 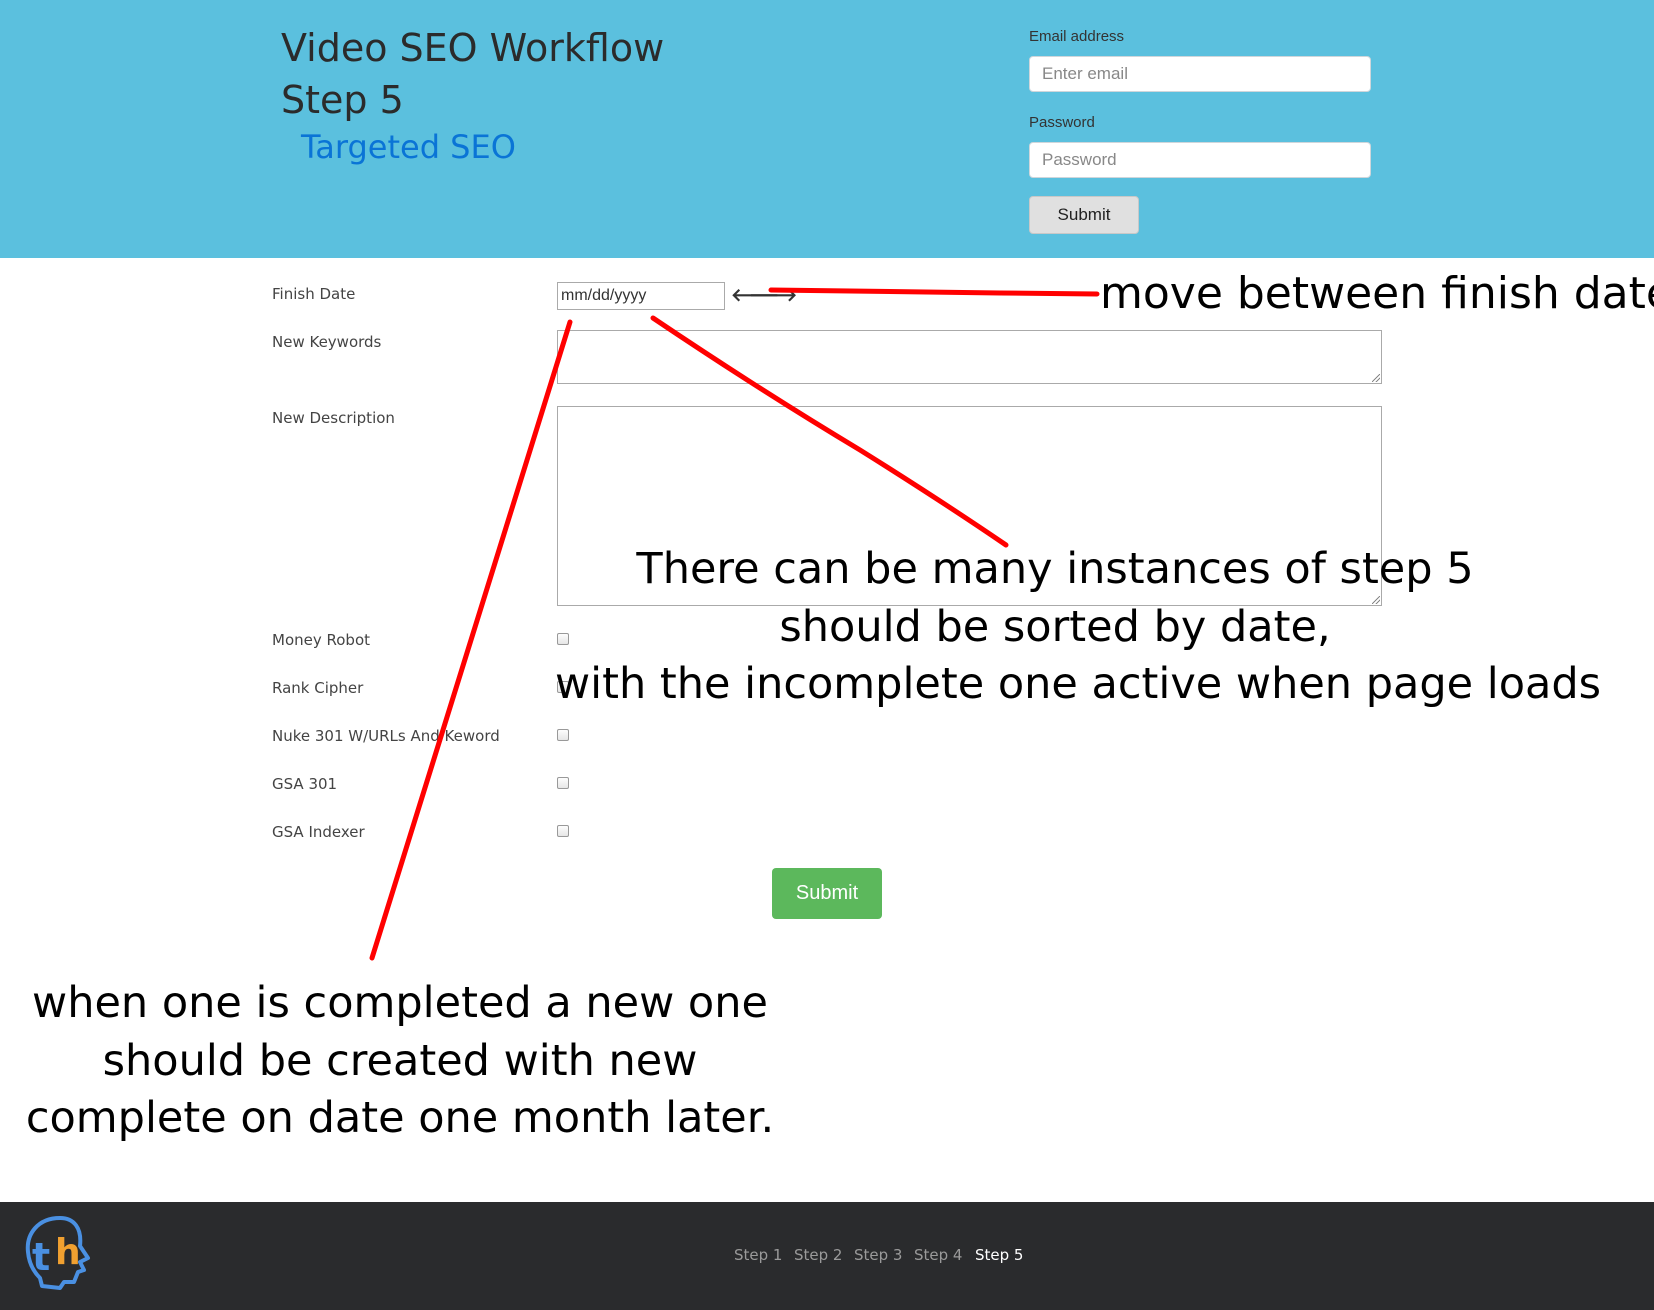 What do you see at coordinates (969, 357) in the screenshot?
I see `new-keywords-textarea` at bounding box center [969, 357].